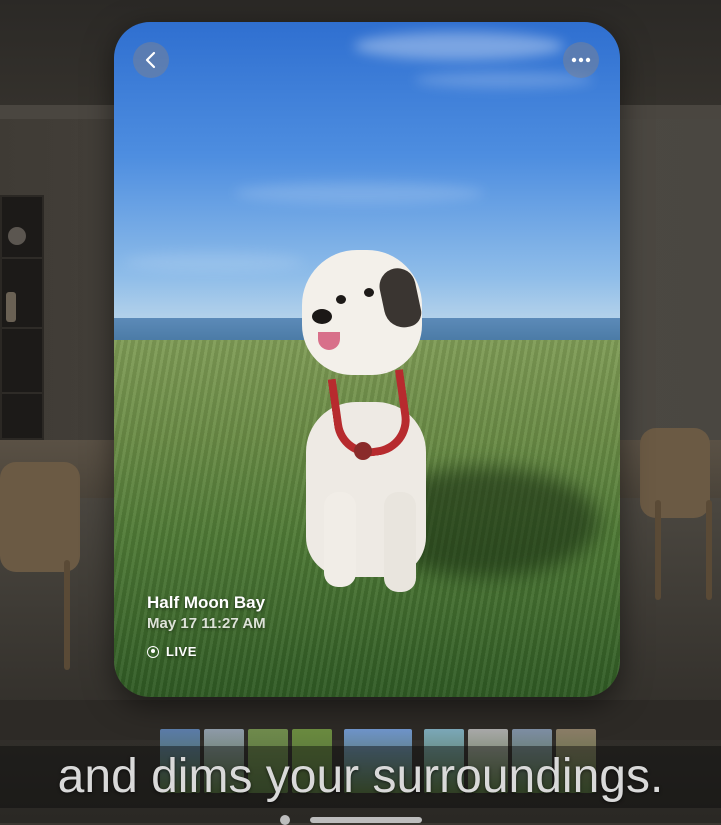 Image resolution: width=721 pixels, height=825 pixels. I want to click on chair-left-leg, so click(67, 615).